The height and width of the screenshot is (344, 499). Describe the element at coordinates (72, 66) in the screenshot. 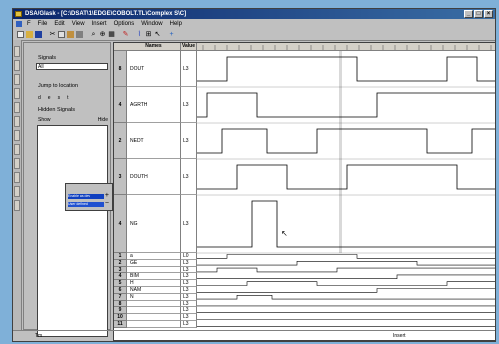

I see `signals-input: All` at that location.